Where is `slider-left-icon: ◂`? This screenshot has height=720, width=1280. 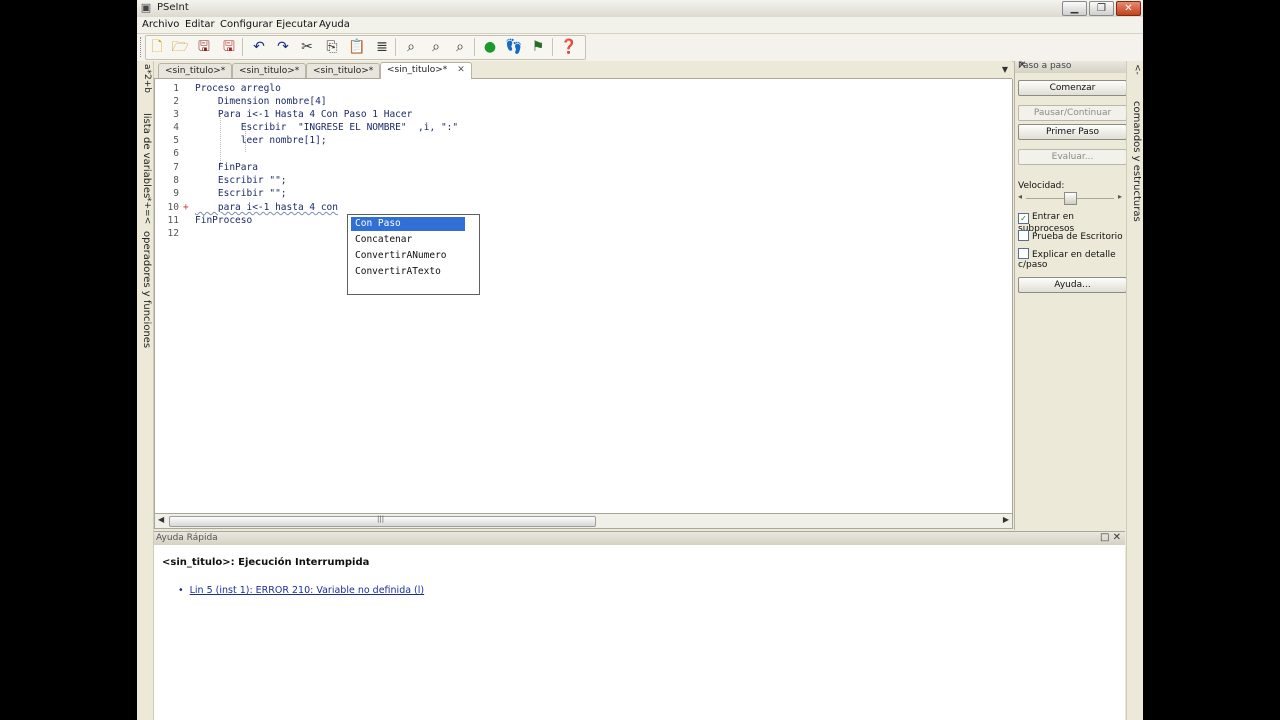 slider-left-icon: ◂ is located at coordinates (1020, 196).